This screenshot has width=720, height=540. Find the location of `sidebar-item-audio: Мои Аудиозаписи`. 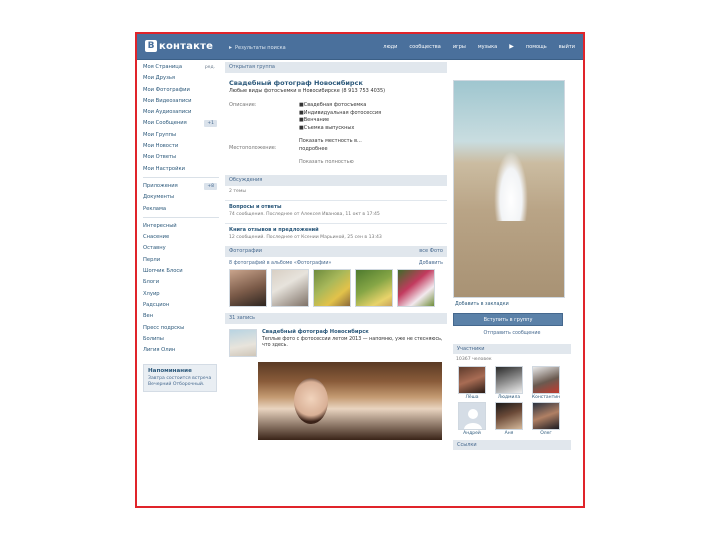

sidebar-item-audio: Мои Аудиозаписи is located at coordinates (181, 112).